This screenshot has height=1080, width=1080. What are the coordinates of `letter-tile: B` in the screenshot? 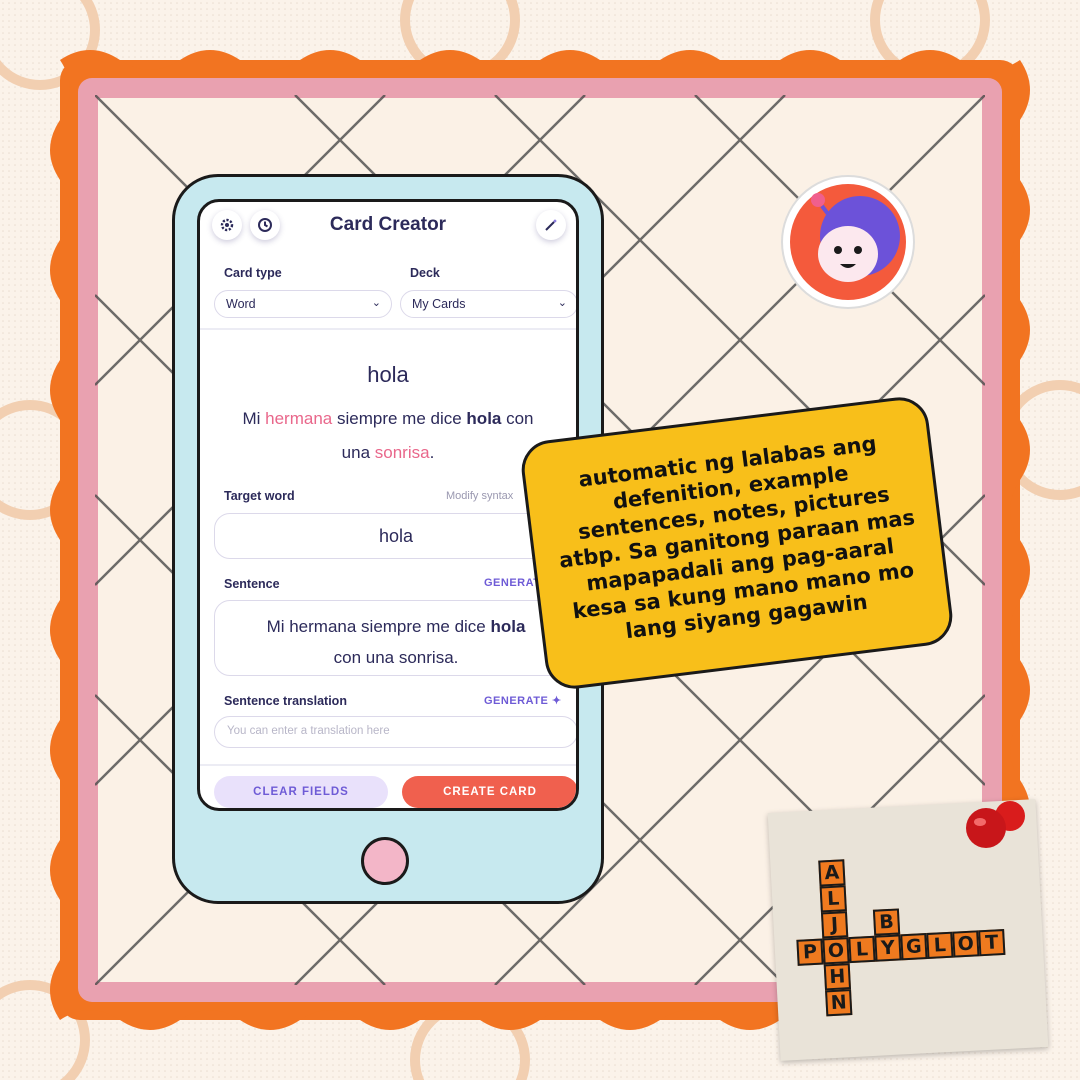 It's located at (886, 922).